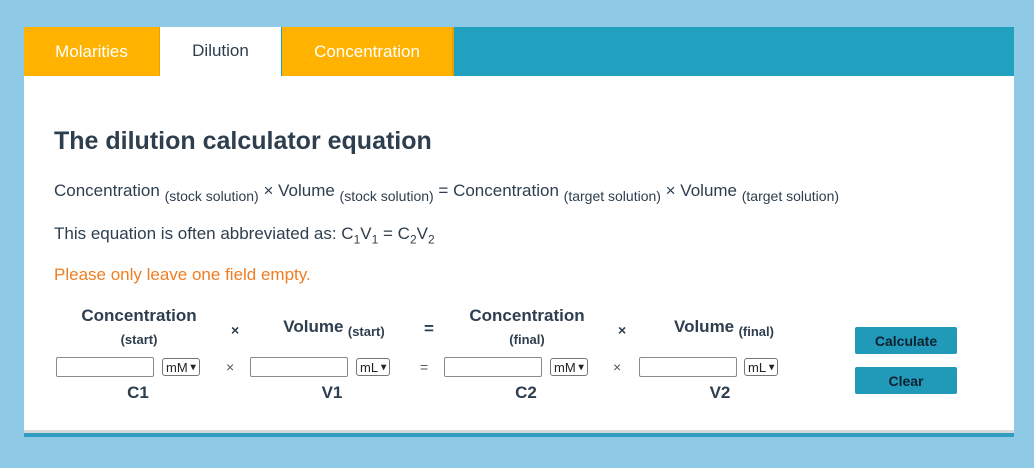 This screenshot has width=1034, height=468. I want to click on c2-unit-value: mM, so click(565, 367).